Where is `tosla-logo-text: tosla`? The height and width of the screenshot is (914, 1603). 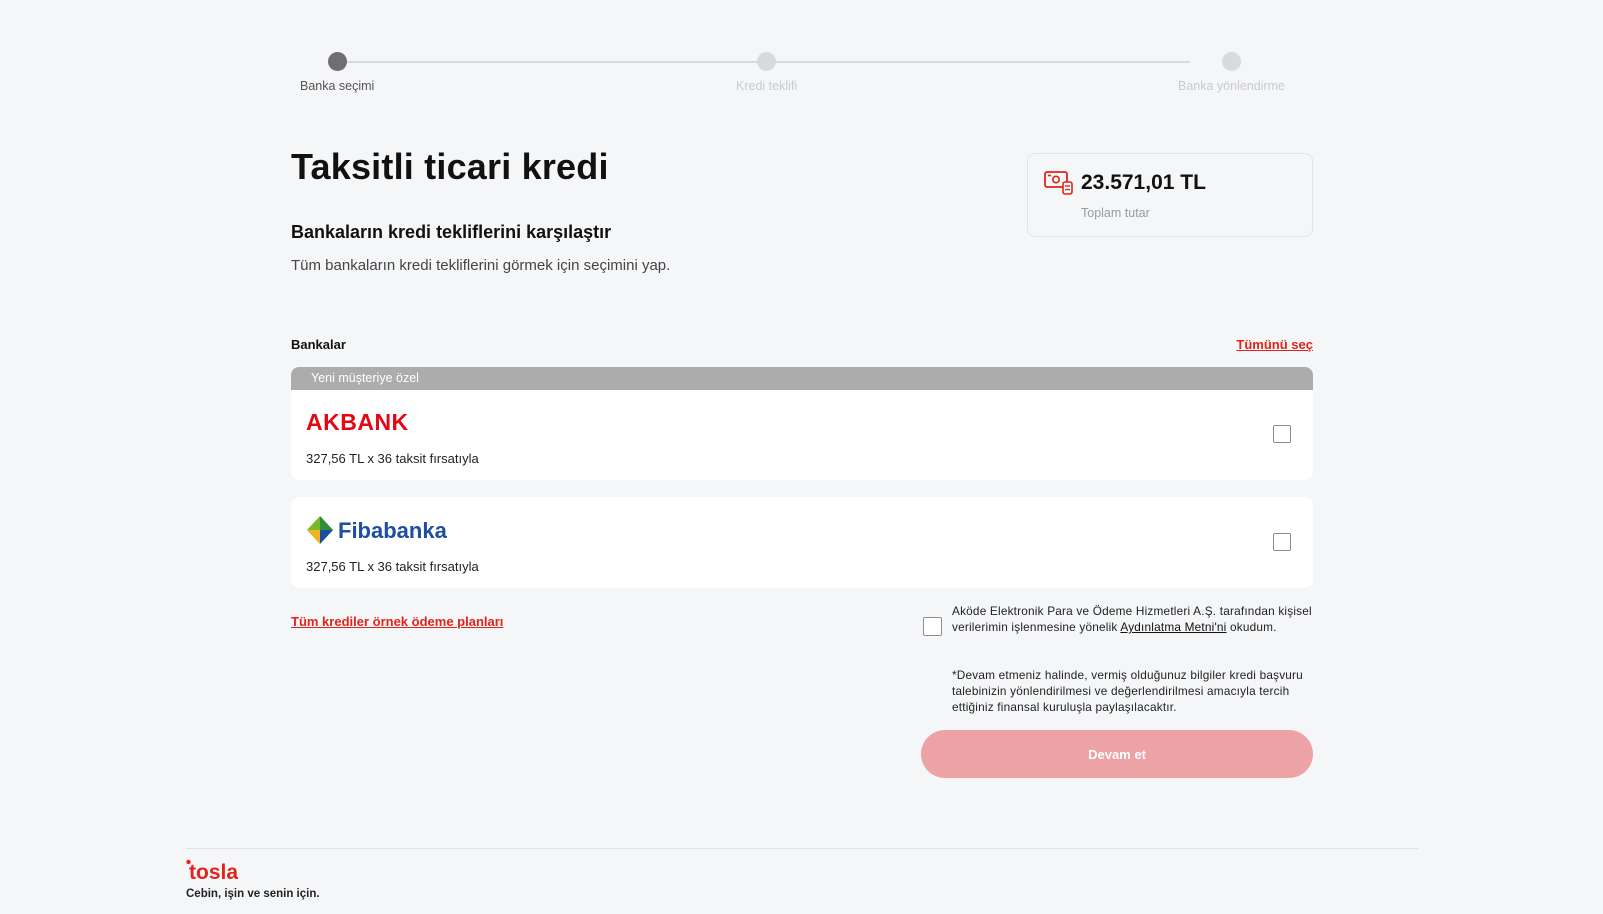
tosla-logo-text: tosla is located at coordinates (213, 871).